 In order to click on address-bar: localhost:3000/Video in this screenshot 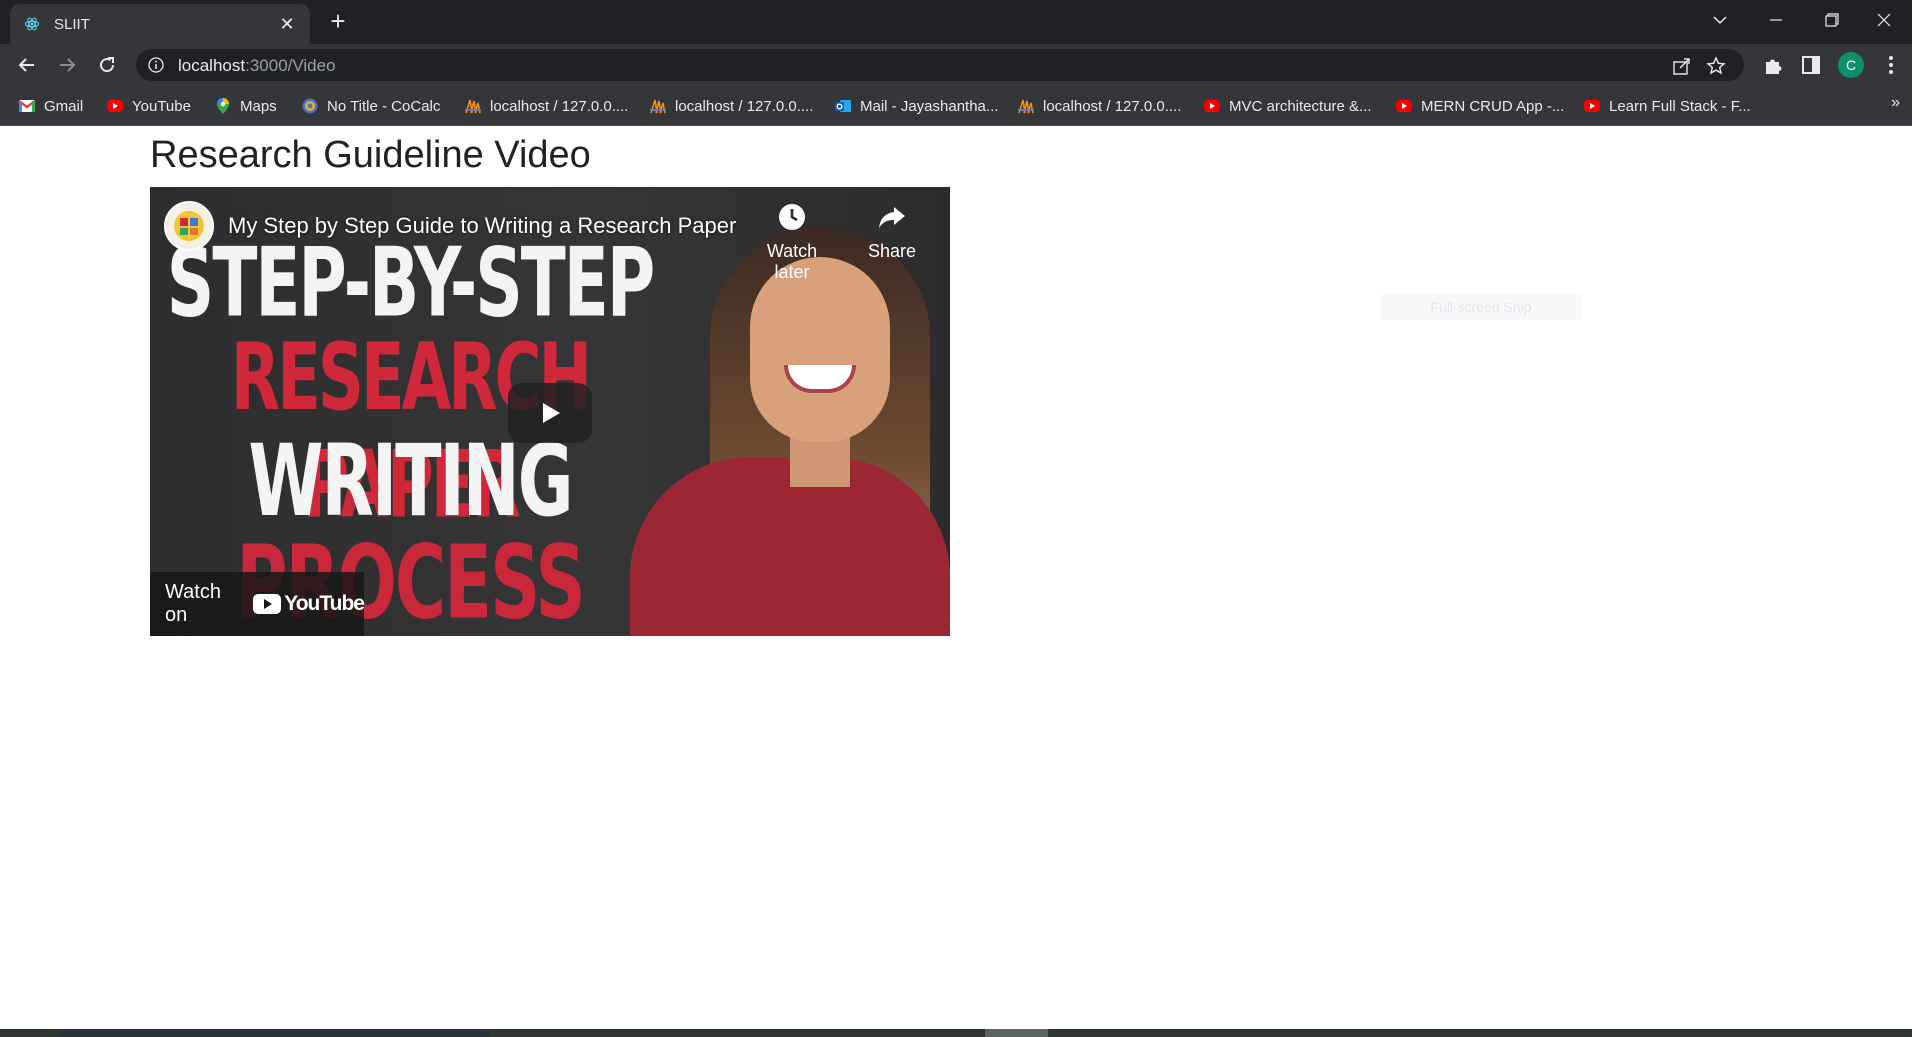, I will do `click(940, 65)`.